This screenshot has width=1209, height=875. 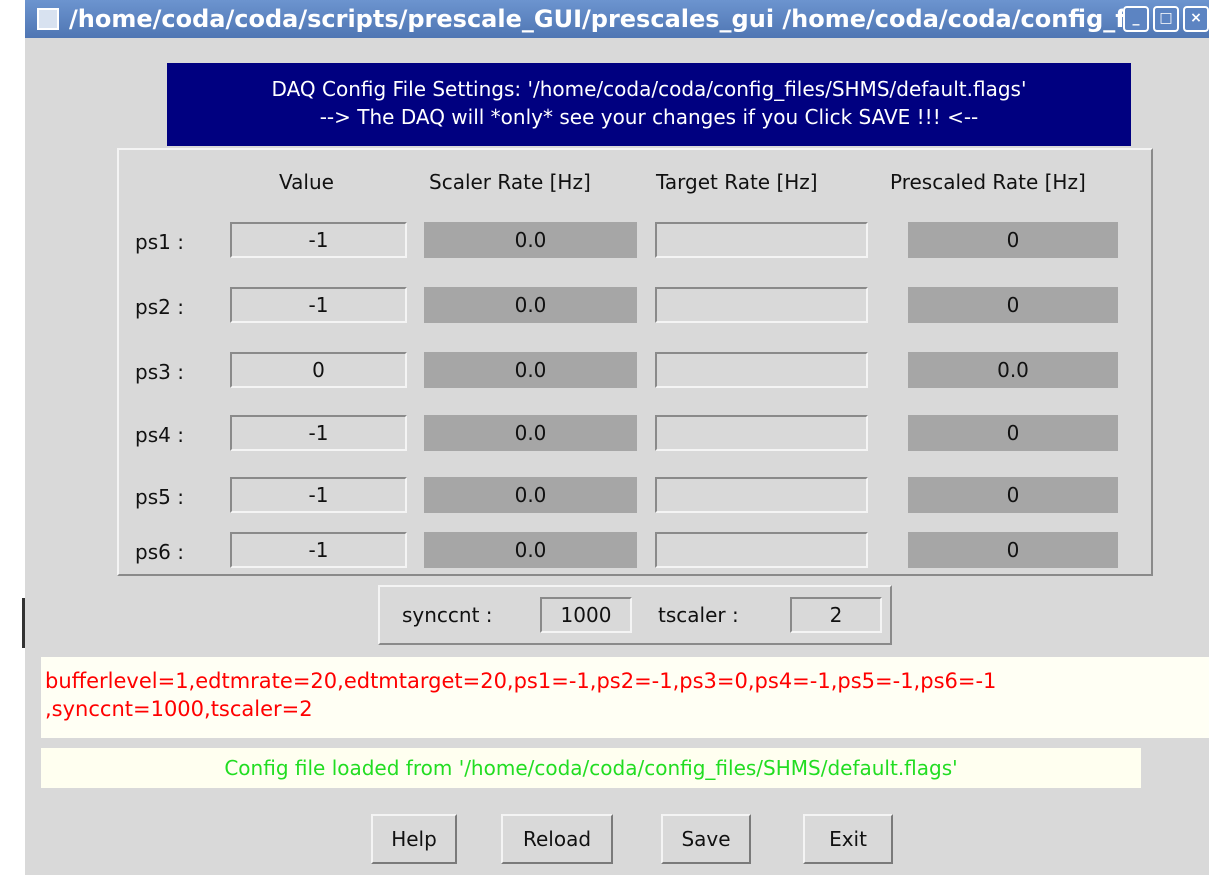 I want to click on window-menu-icon, so click(x=48, y=19).